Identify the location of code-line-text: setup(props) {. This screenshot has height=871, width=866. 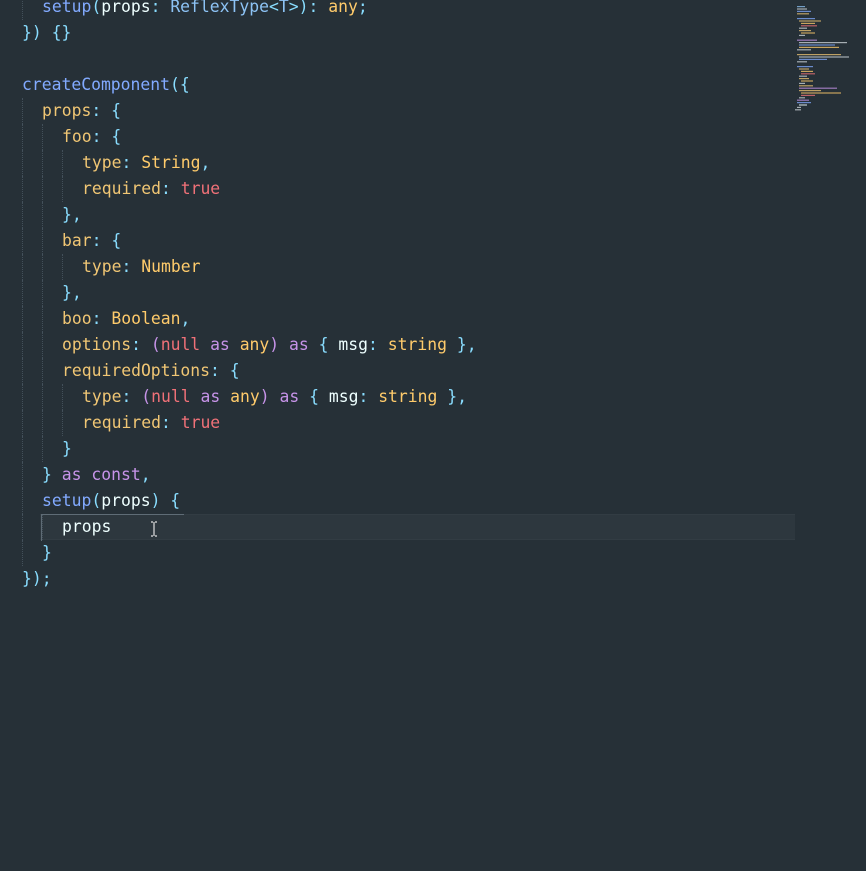
(111, 501).